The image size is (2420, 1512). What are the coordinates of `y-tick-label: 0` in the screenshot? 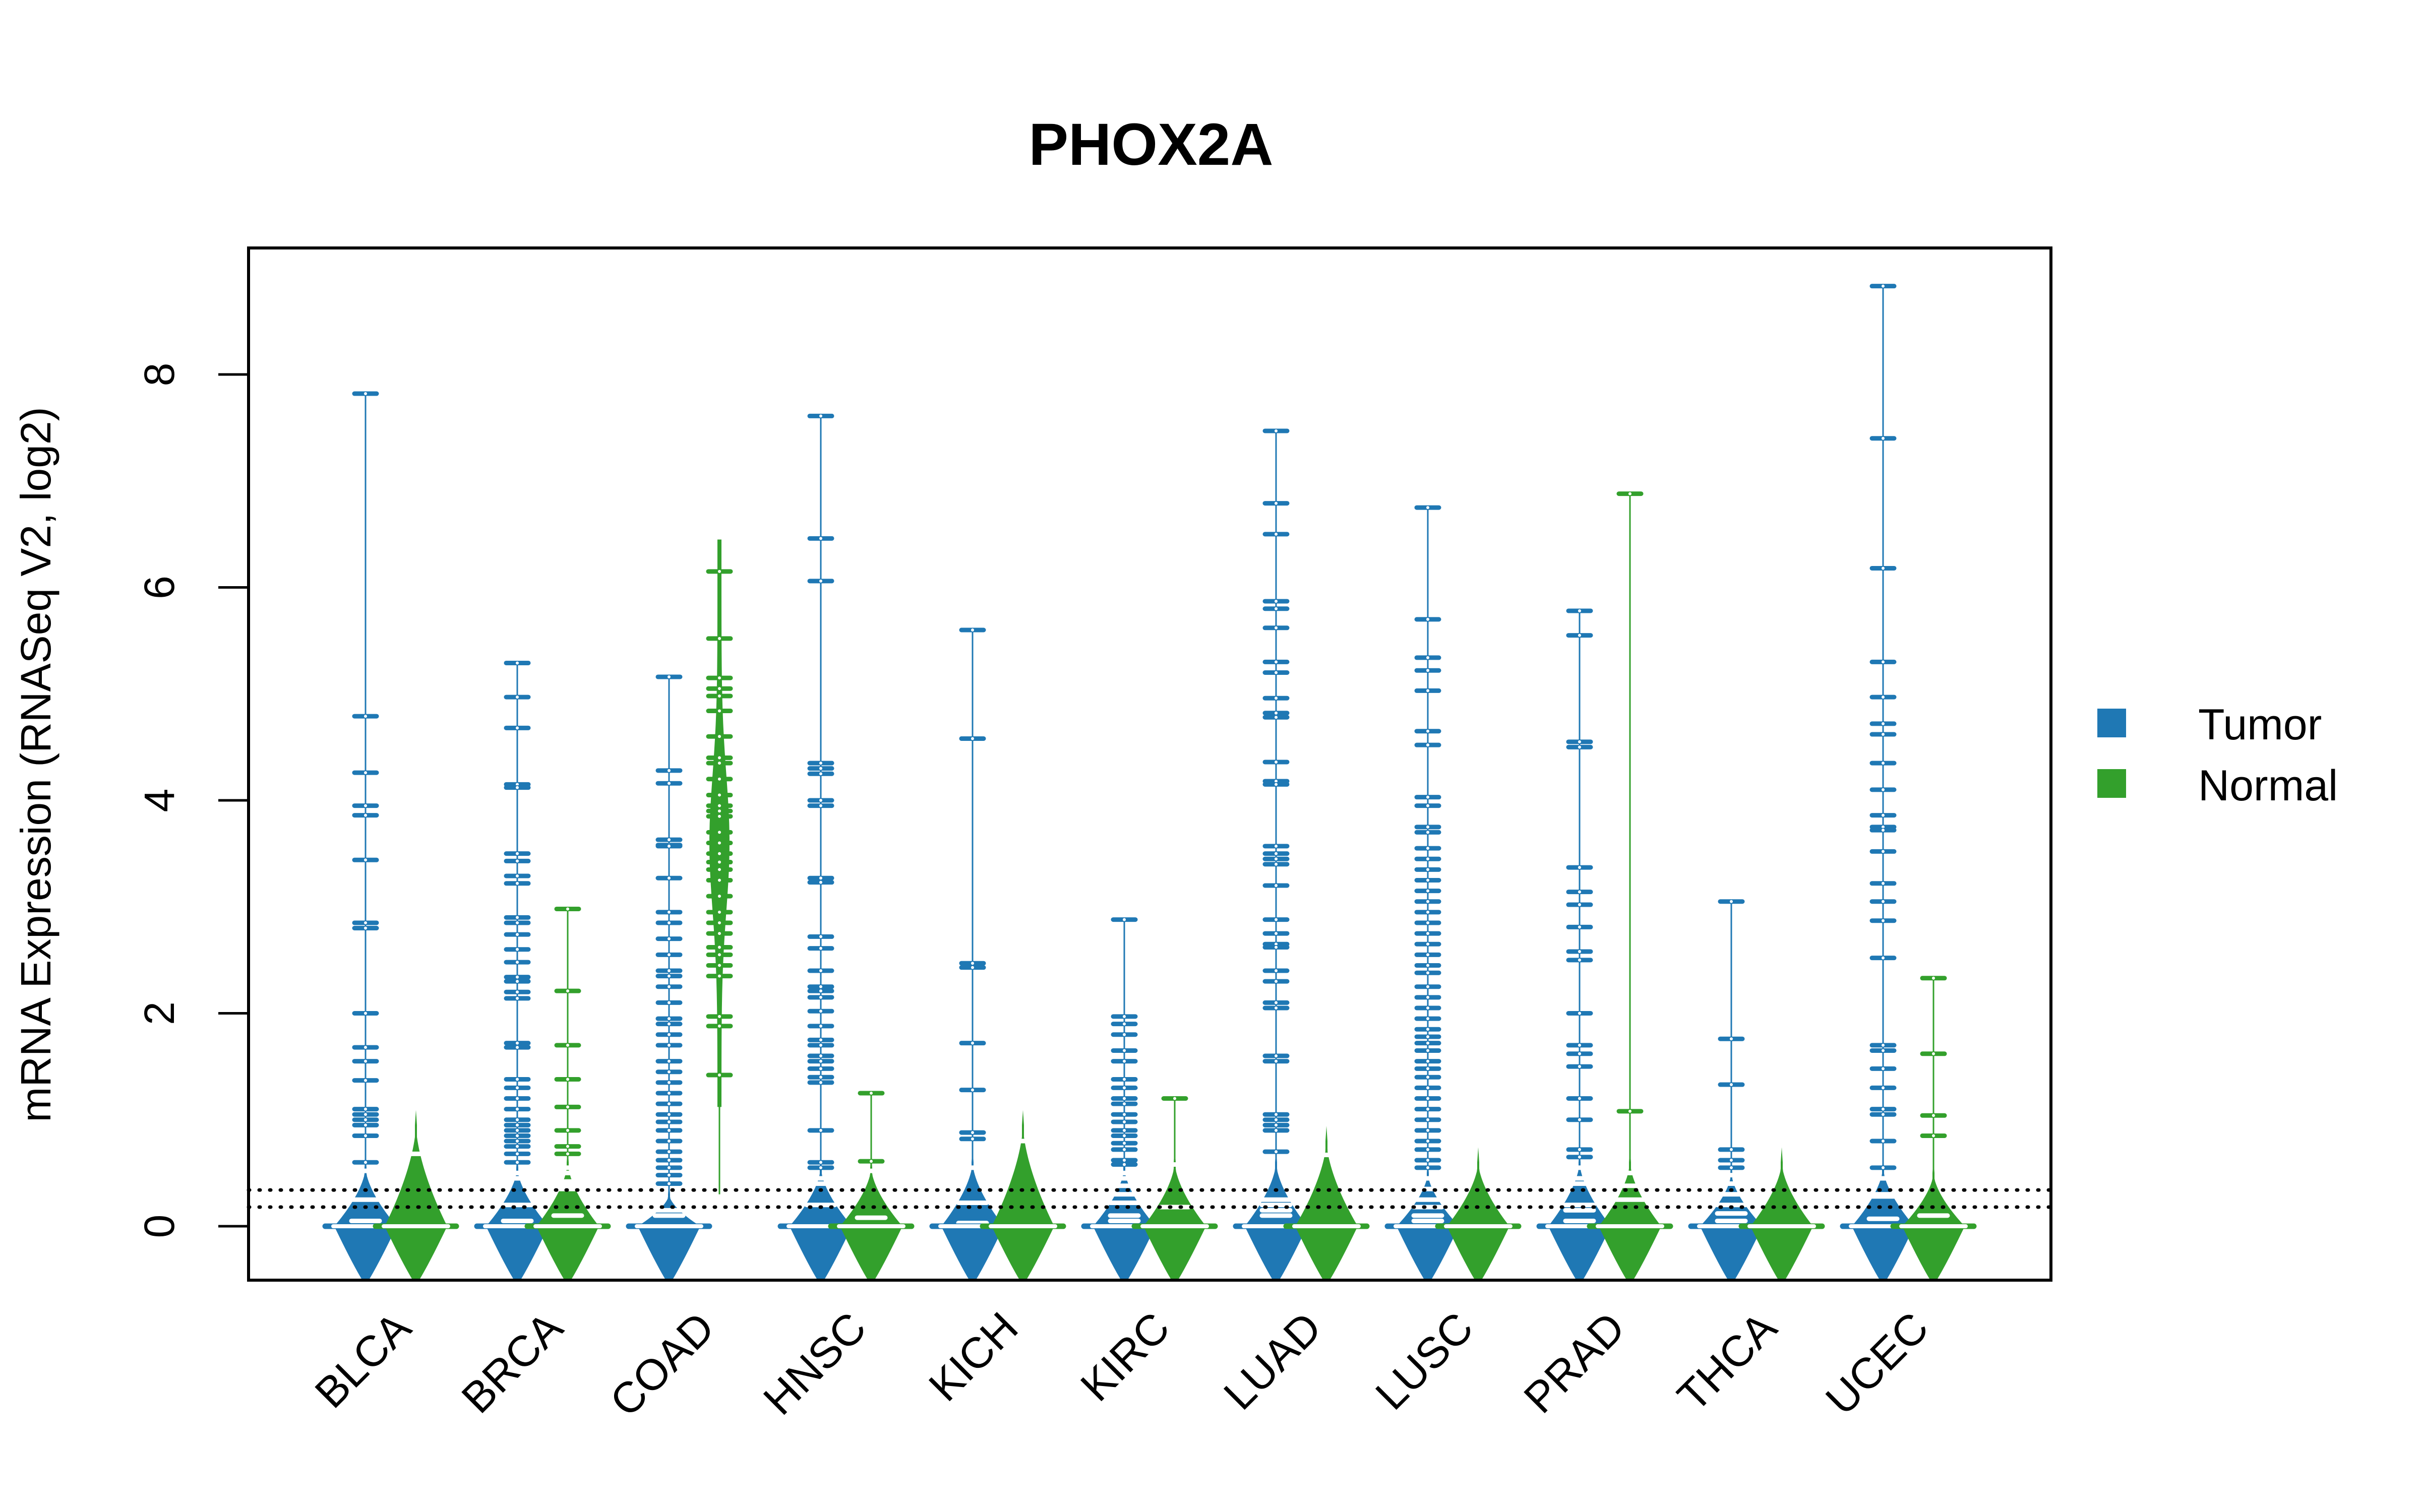 It's located at (159, 1226).